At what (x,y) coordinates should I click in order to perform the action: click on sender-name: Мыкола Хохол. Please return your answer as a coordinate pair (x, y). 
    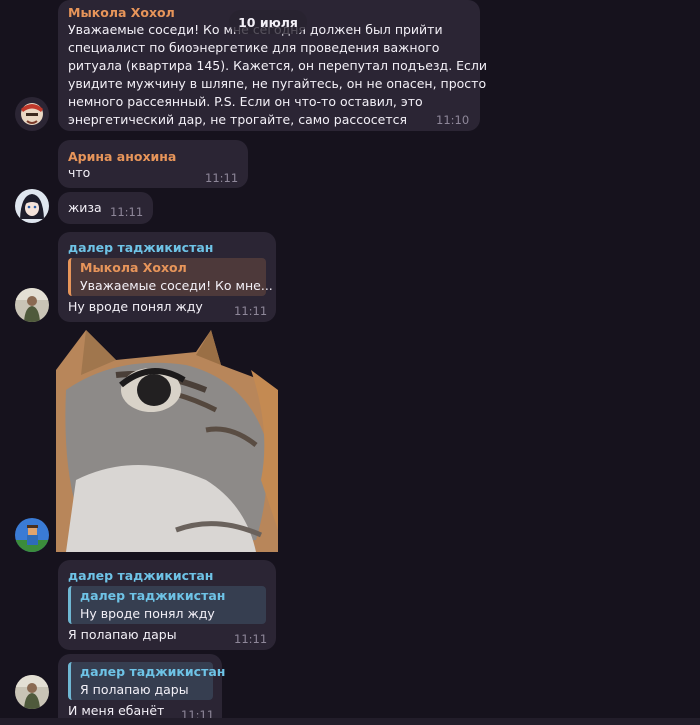
    Looking at the image, I should click on (121, 12).